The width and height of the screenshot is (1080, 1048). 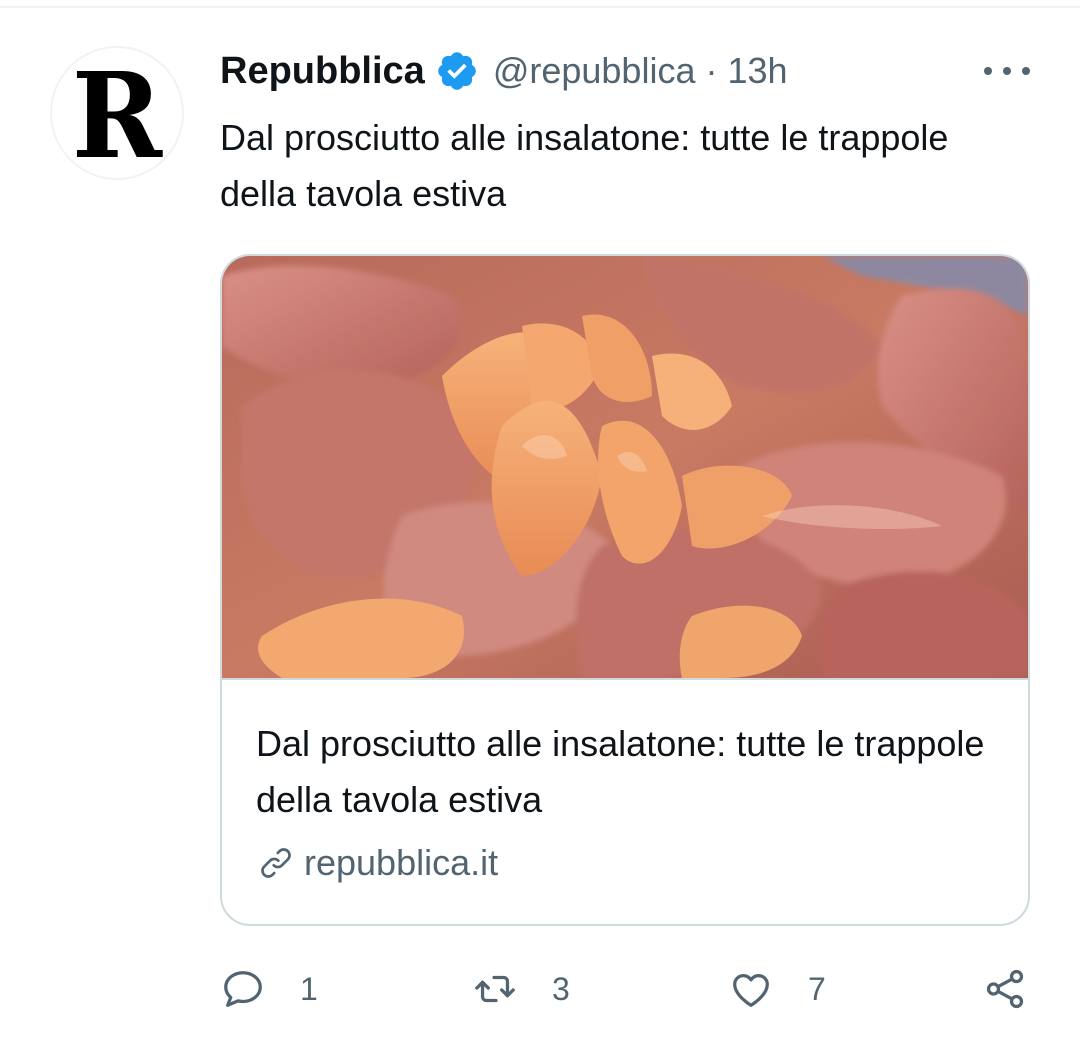 What do you see at coordinates (457, 71) in the screenshot?
I see `verified-badge-icon` at bounding box center [457, 71].